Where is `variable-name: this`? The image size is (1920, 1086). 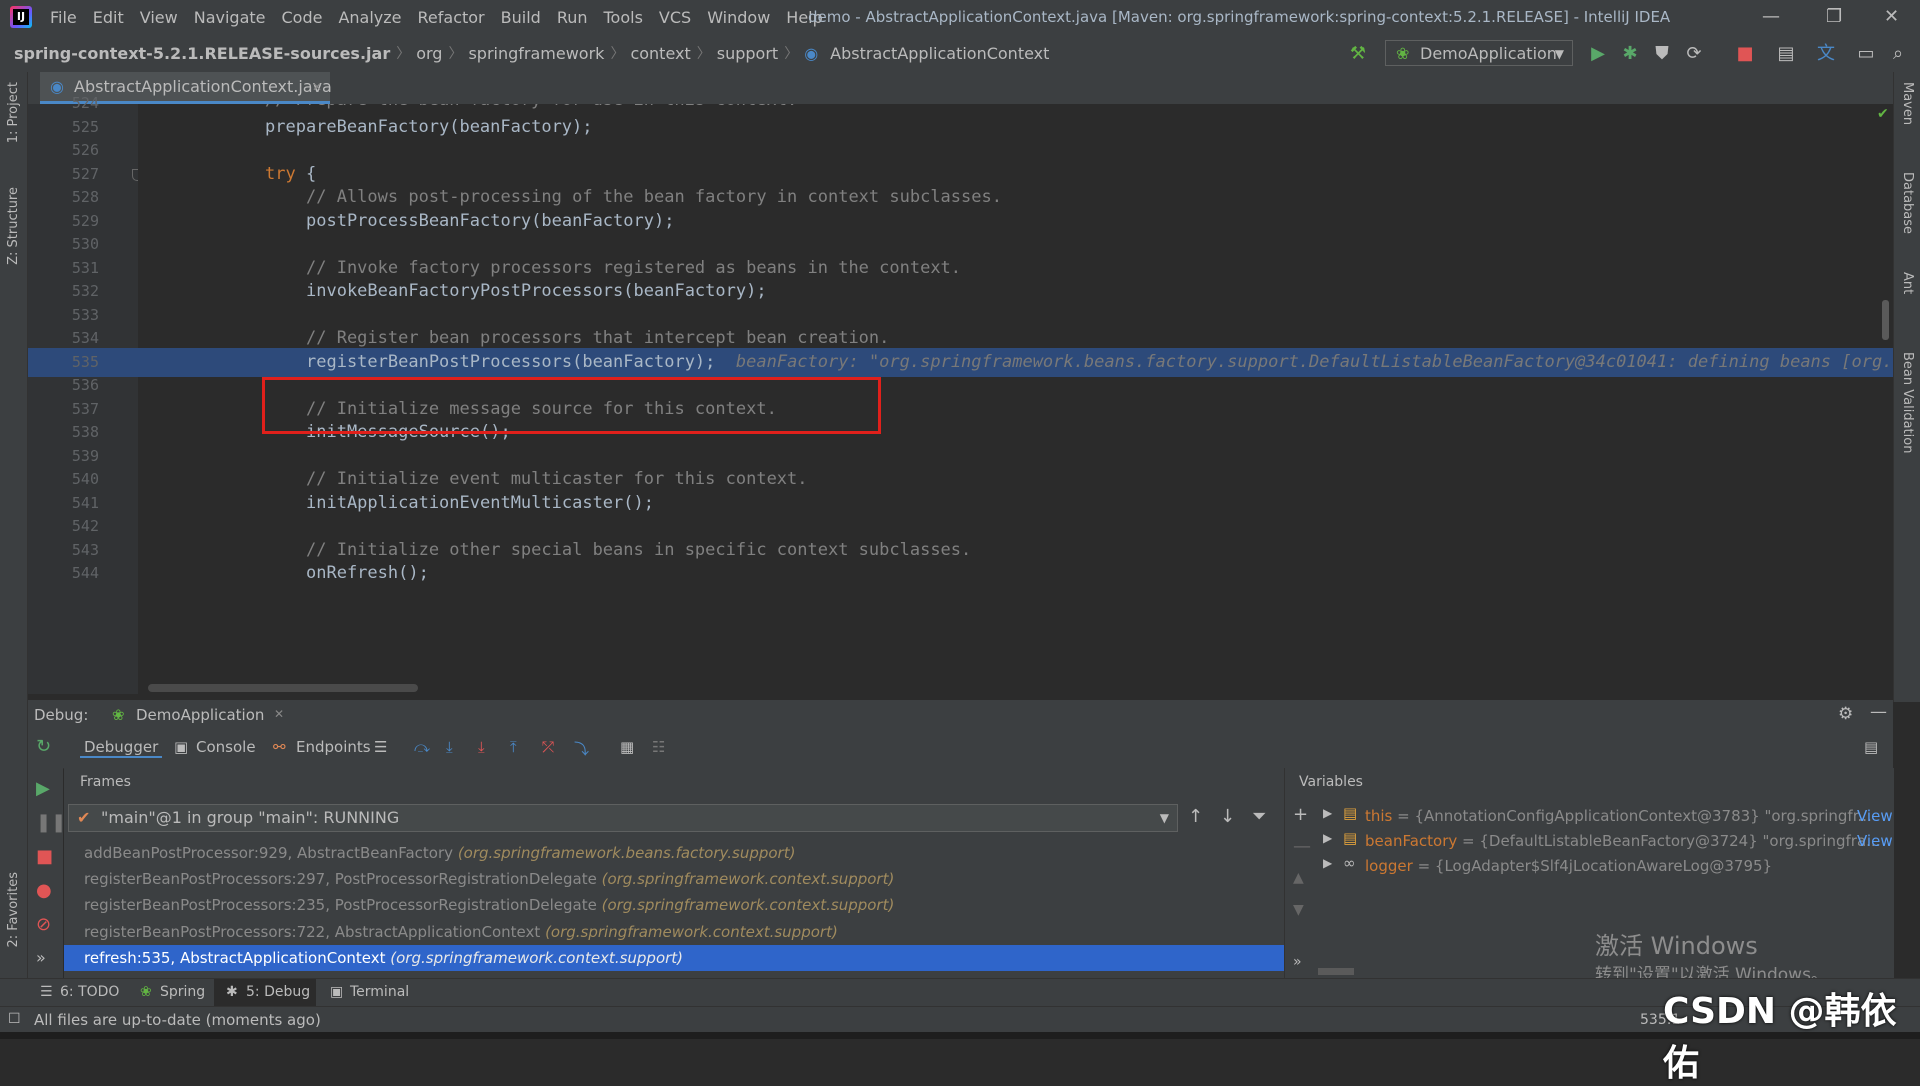 variable-name: this is located at coordinates (1379, 816).